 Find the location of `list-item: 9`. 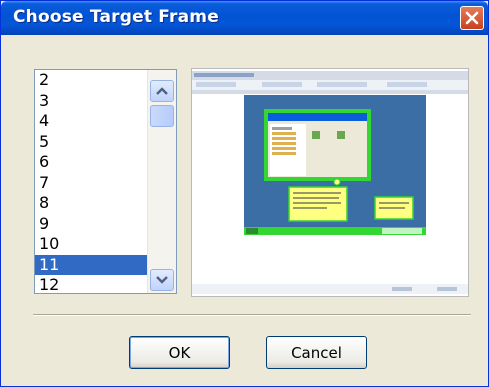

list-item: 9 is located at coordinates (91, 224).